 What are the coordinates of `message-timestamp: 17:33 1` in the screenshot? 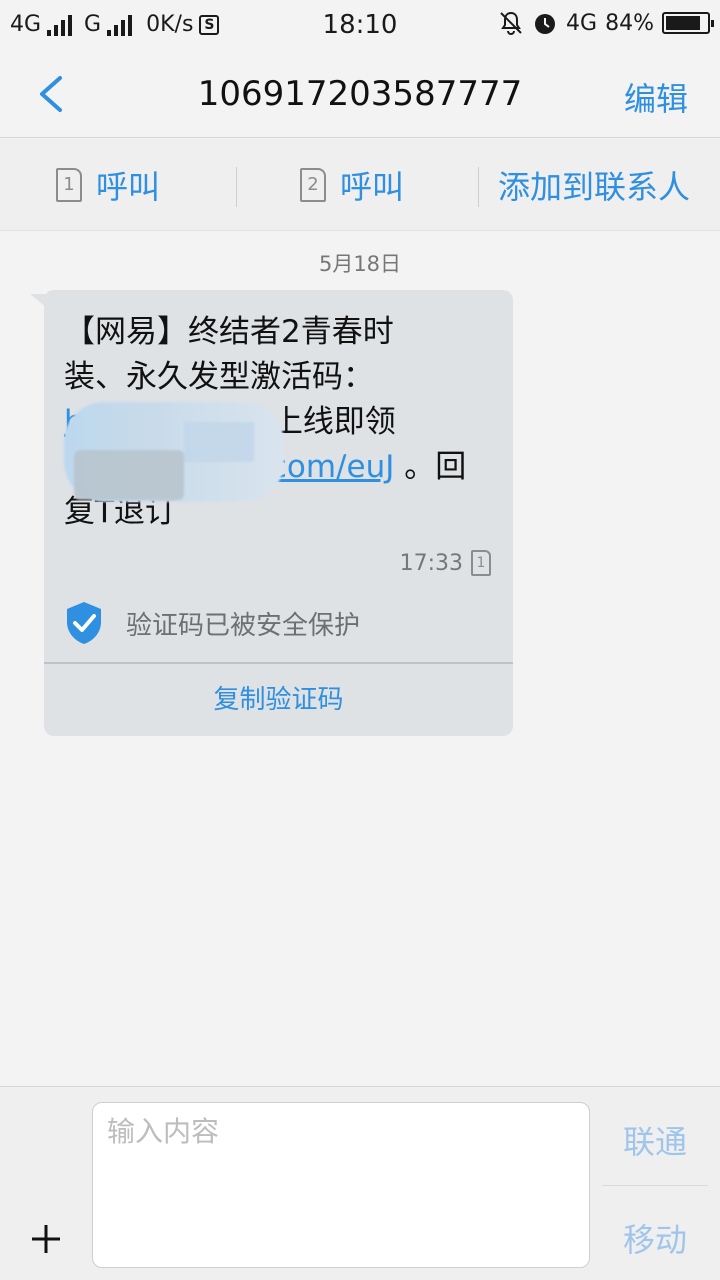 It's located at (445, 563).